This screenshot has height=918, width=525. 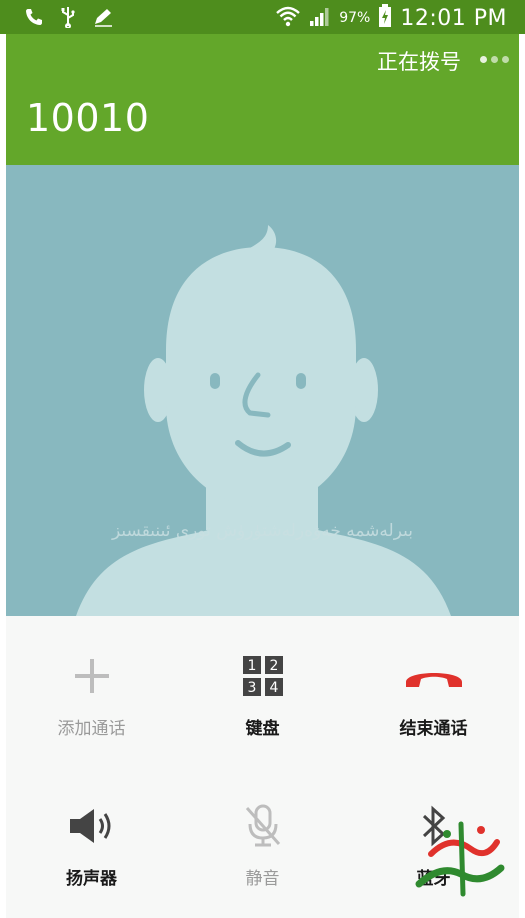 What do you see at coordinates (92, 826) in the screenshot?
I see `speaker-icon` at bounding box center [92, 826].